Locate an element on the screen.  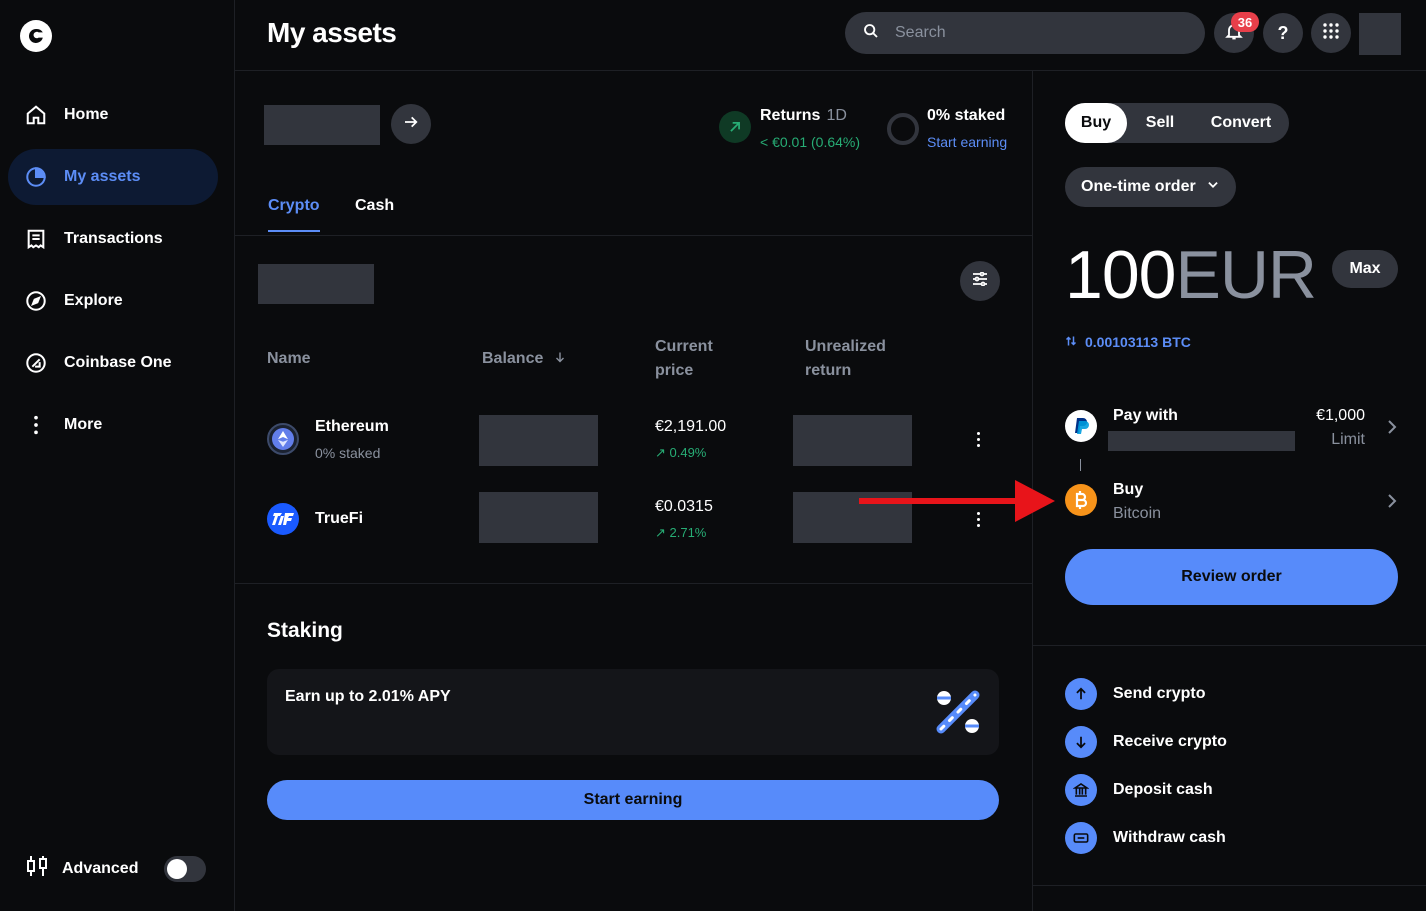
order-type-dropdown: One-time order is located at coordinates (1150, 187).